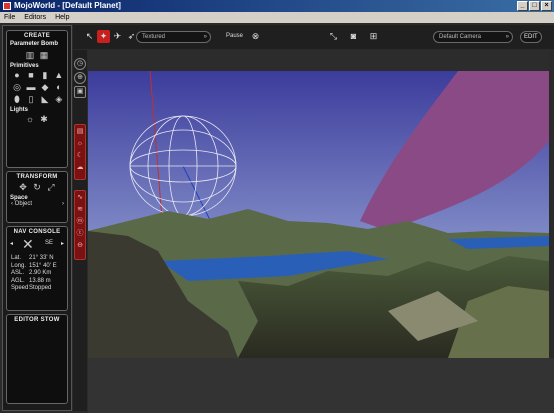 The height and width of the screenshot is (413, 554). I want to click on nav-agl-row: AGL. 13.88 m, so click(31, 280).